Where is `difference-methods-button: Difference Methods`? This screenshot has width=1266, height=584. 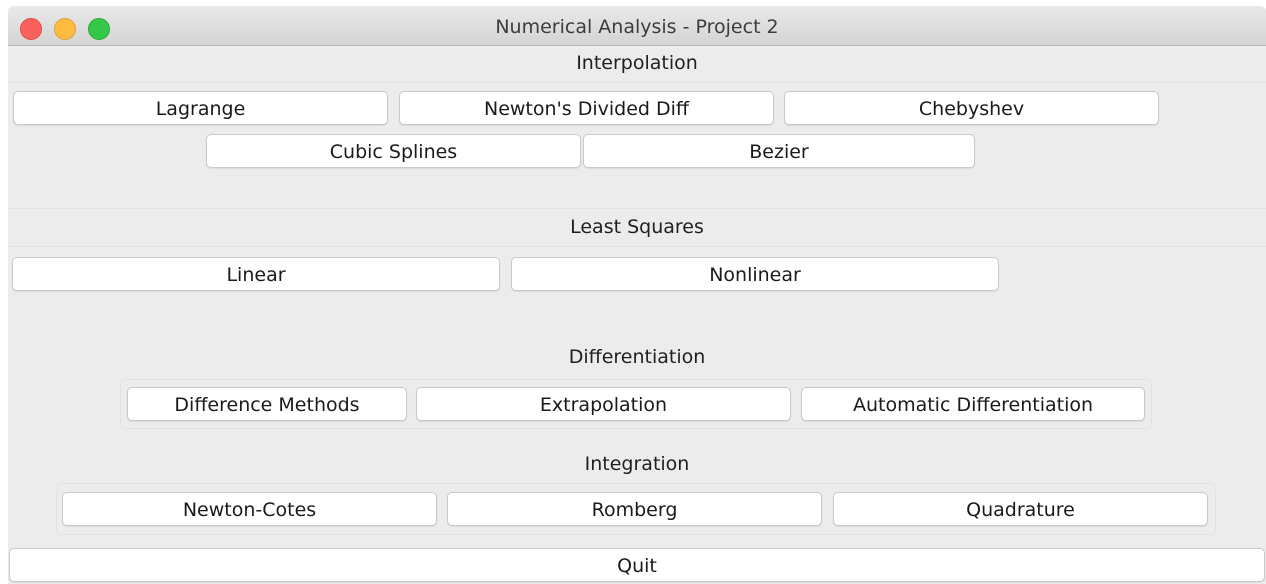 difference-methods-button: Difference Methods is located at coordinates (267, 404).